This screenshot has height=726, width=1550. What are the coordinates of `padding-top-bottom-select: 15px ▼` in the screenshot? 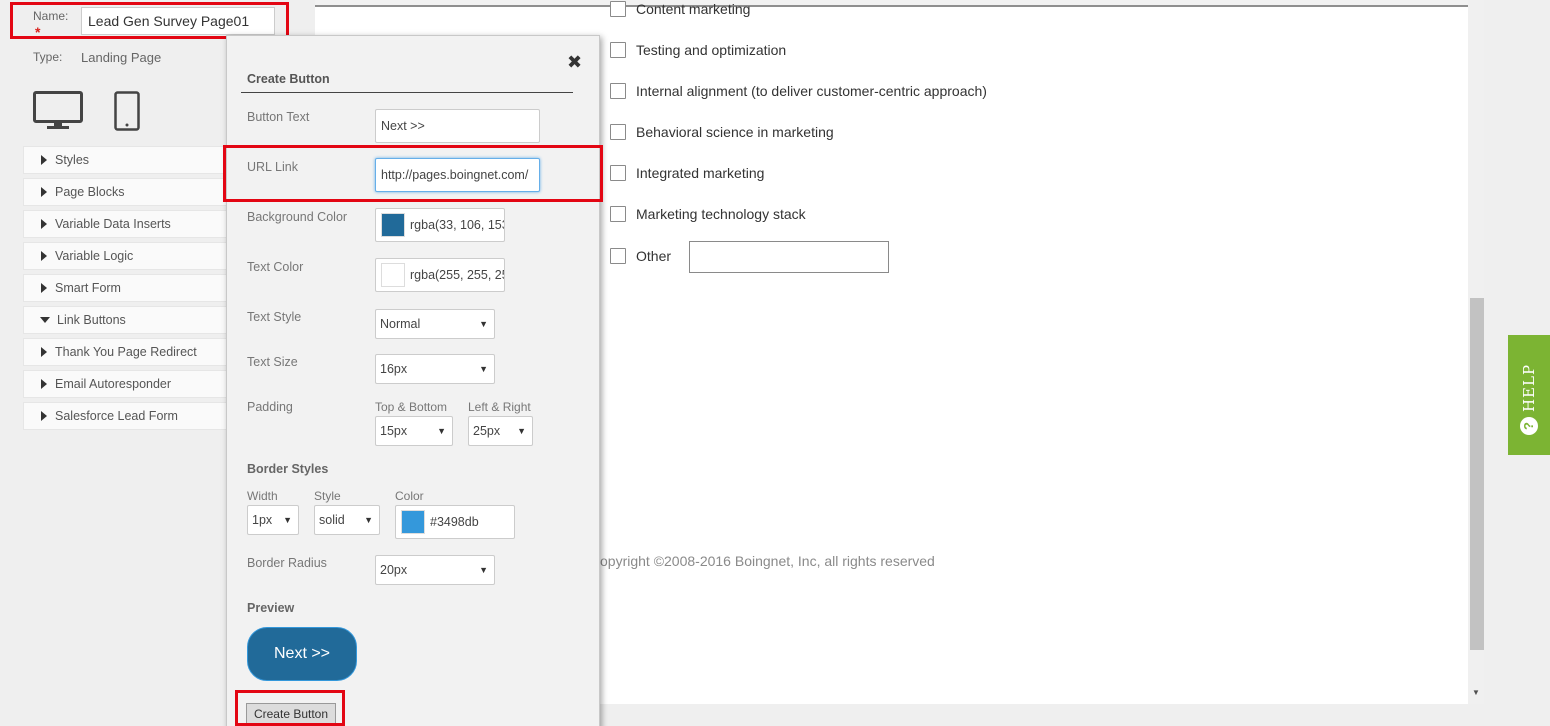 It's located at (414, 431).